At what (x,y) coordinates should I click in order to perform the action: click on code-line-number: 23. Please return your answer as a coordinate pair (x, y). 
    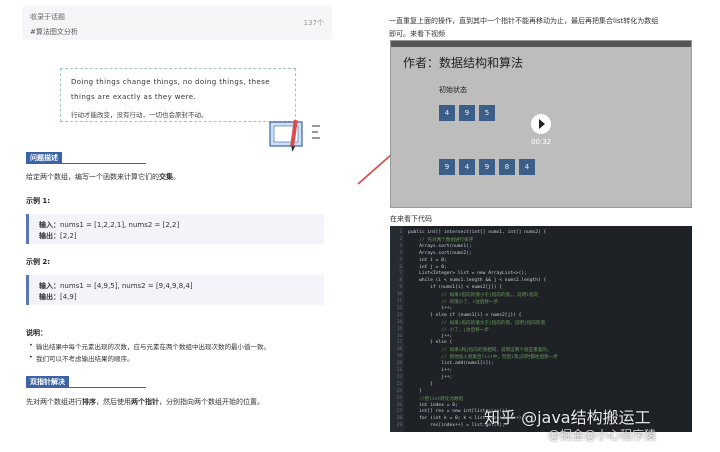
    Looking at the image, I should click on (399, 384).